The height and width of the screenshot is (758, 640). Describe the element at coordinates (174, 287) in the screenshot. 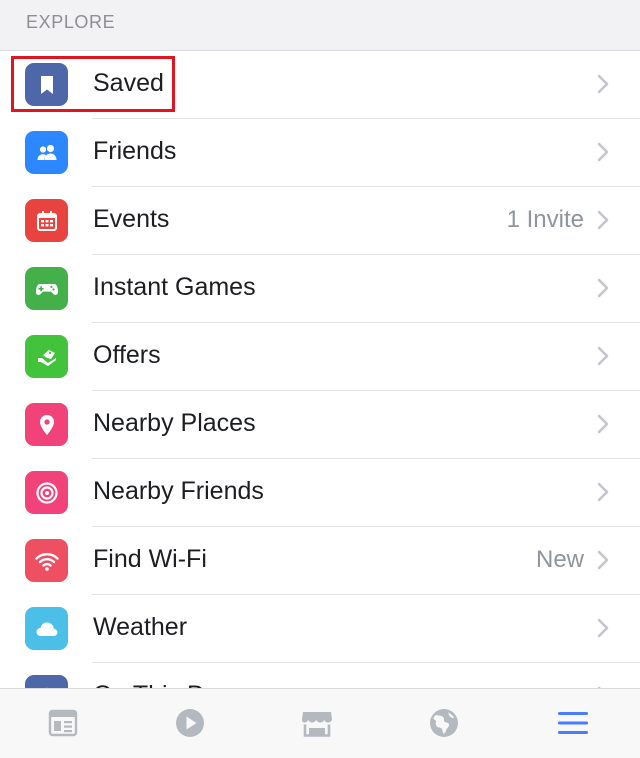

I see `list-item-label: Instant Games` at that location.